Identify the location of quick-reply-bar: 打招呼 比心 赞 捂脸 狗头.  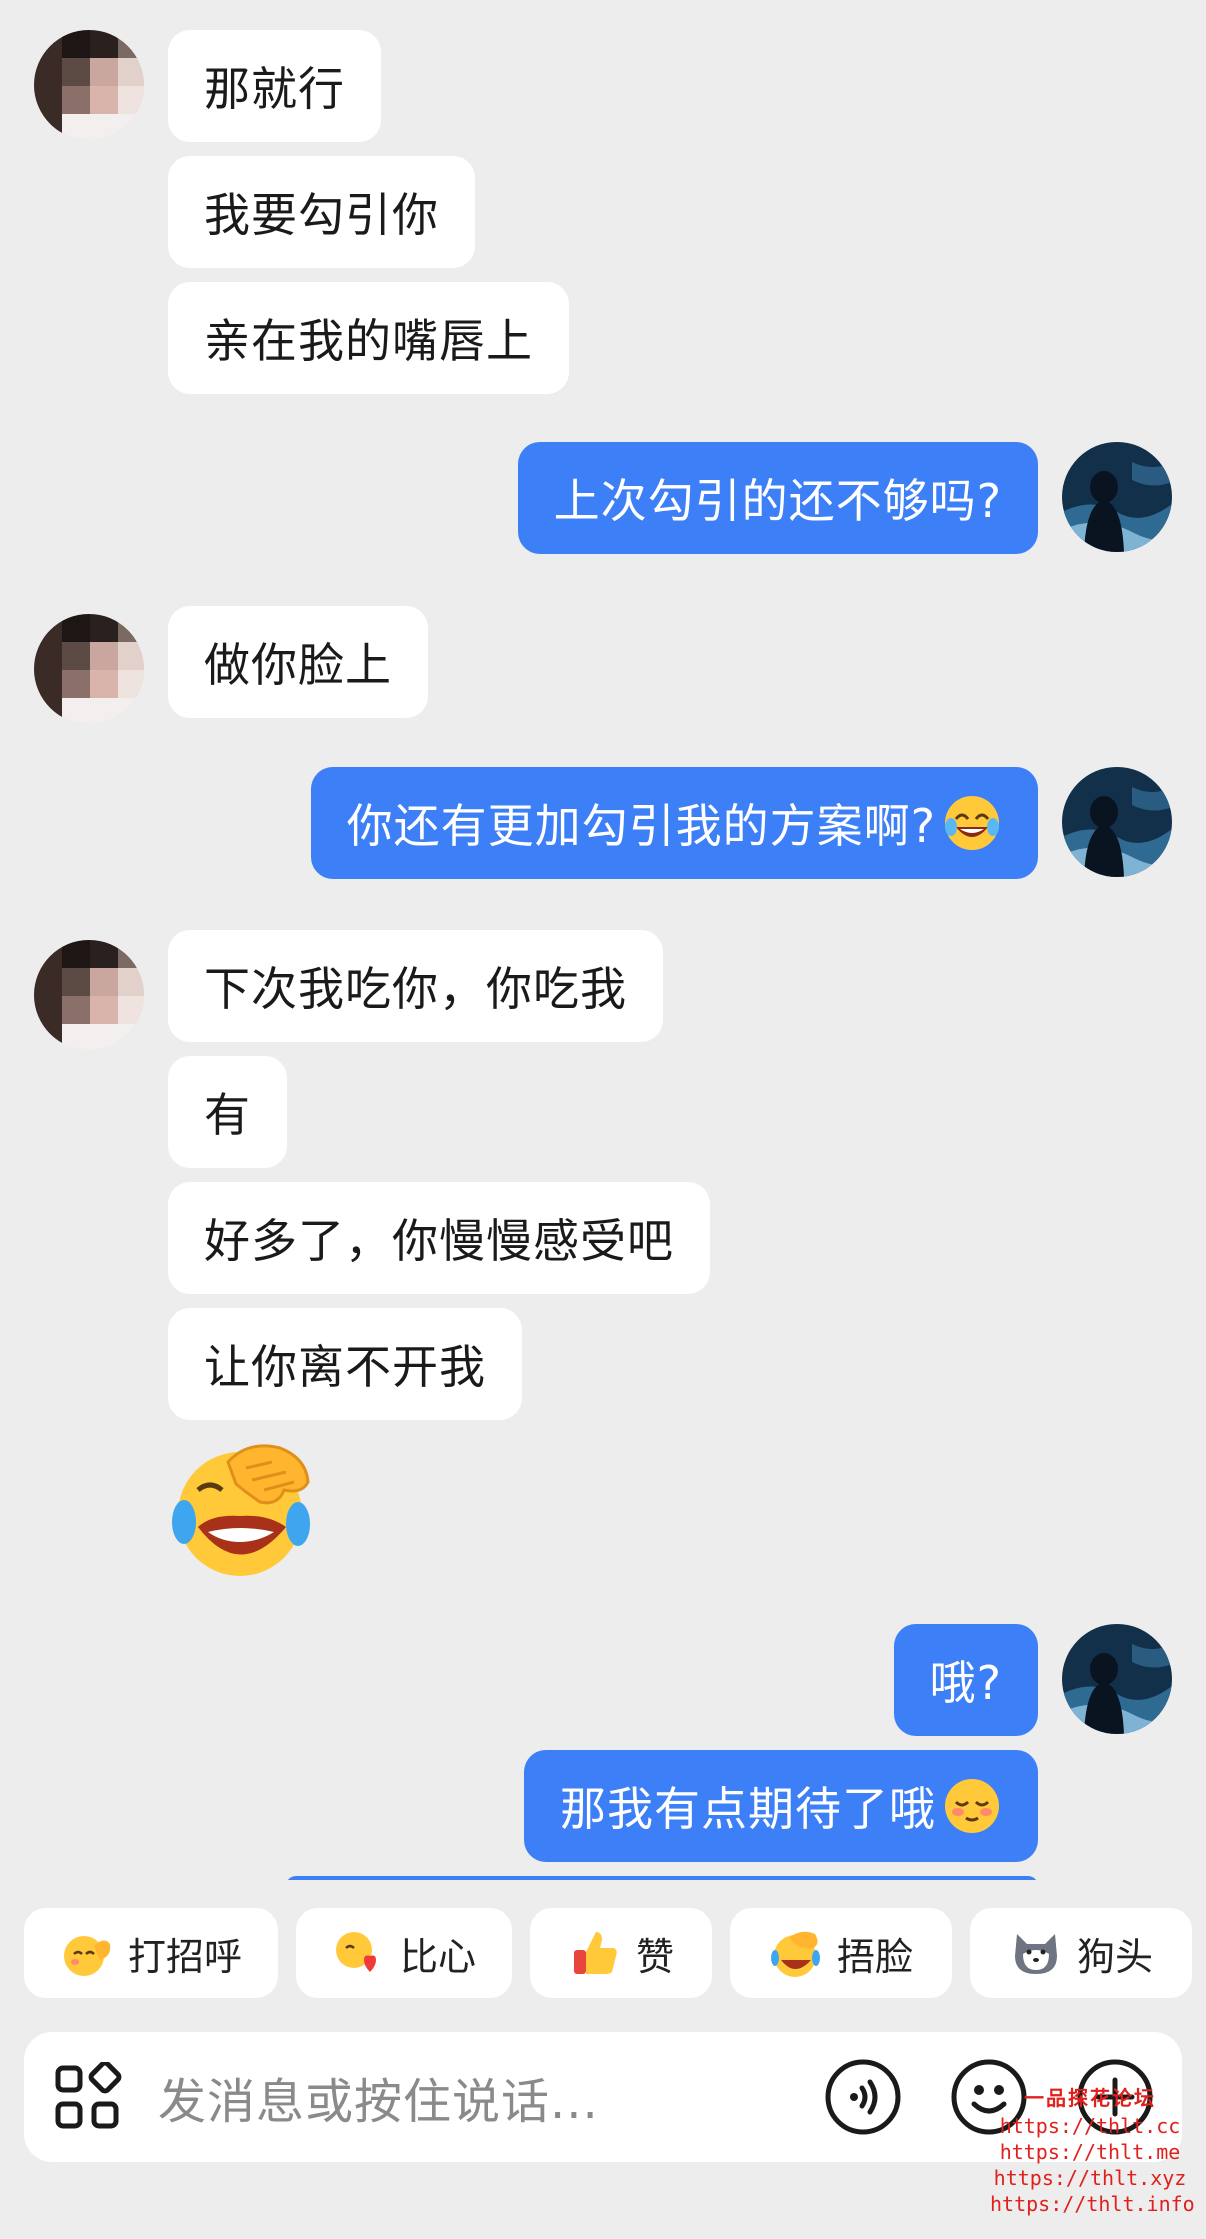
(603, 1956).